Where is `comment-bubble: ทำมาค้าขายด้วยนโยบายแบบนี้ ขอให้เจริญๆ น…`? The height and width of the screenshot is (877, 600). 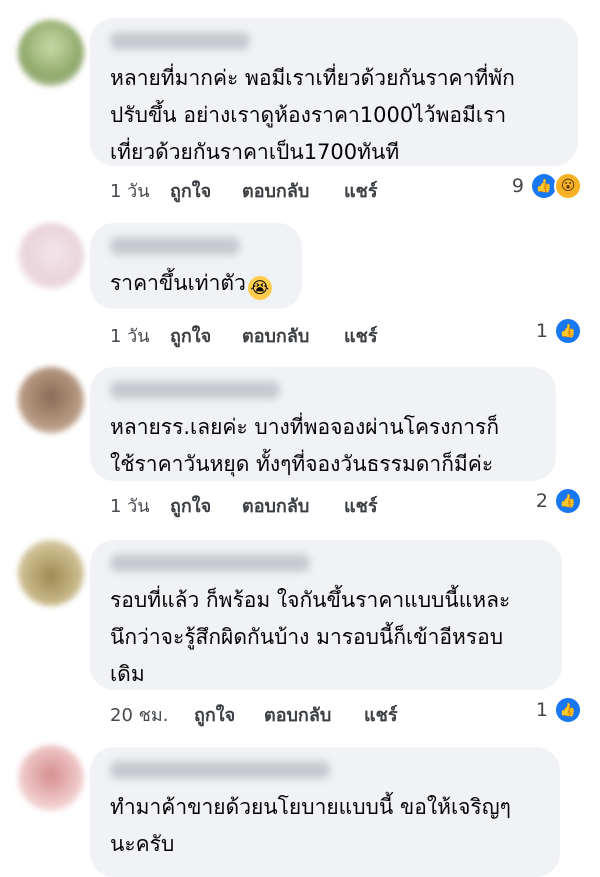 comment-bubble: ทำมาค้าขายด้วยนโยบายแบบนี้ ขอให้เจริญๆ น… is located at coordinates (325, 812).